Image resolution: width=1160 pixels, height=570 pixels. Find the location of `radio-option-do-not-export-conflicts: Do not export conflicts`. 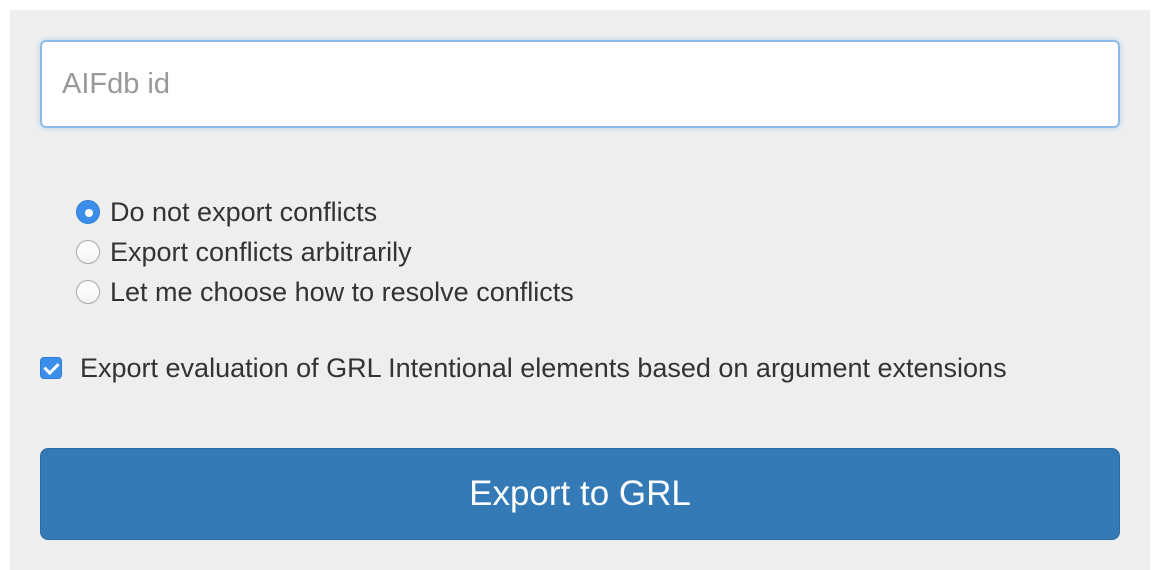

radio-option-do-not-export-conflicts: Do not export conflicts is located at coordinates (325, 212).